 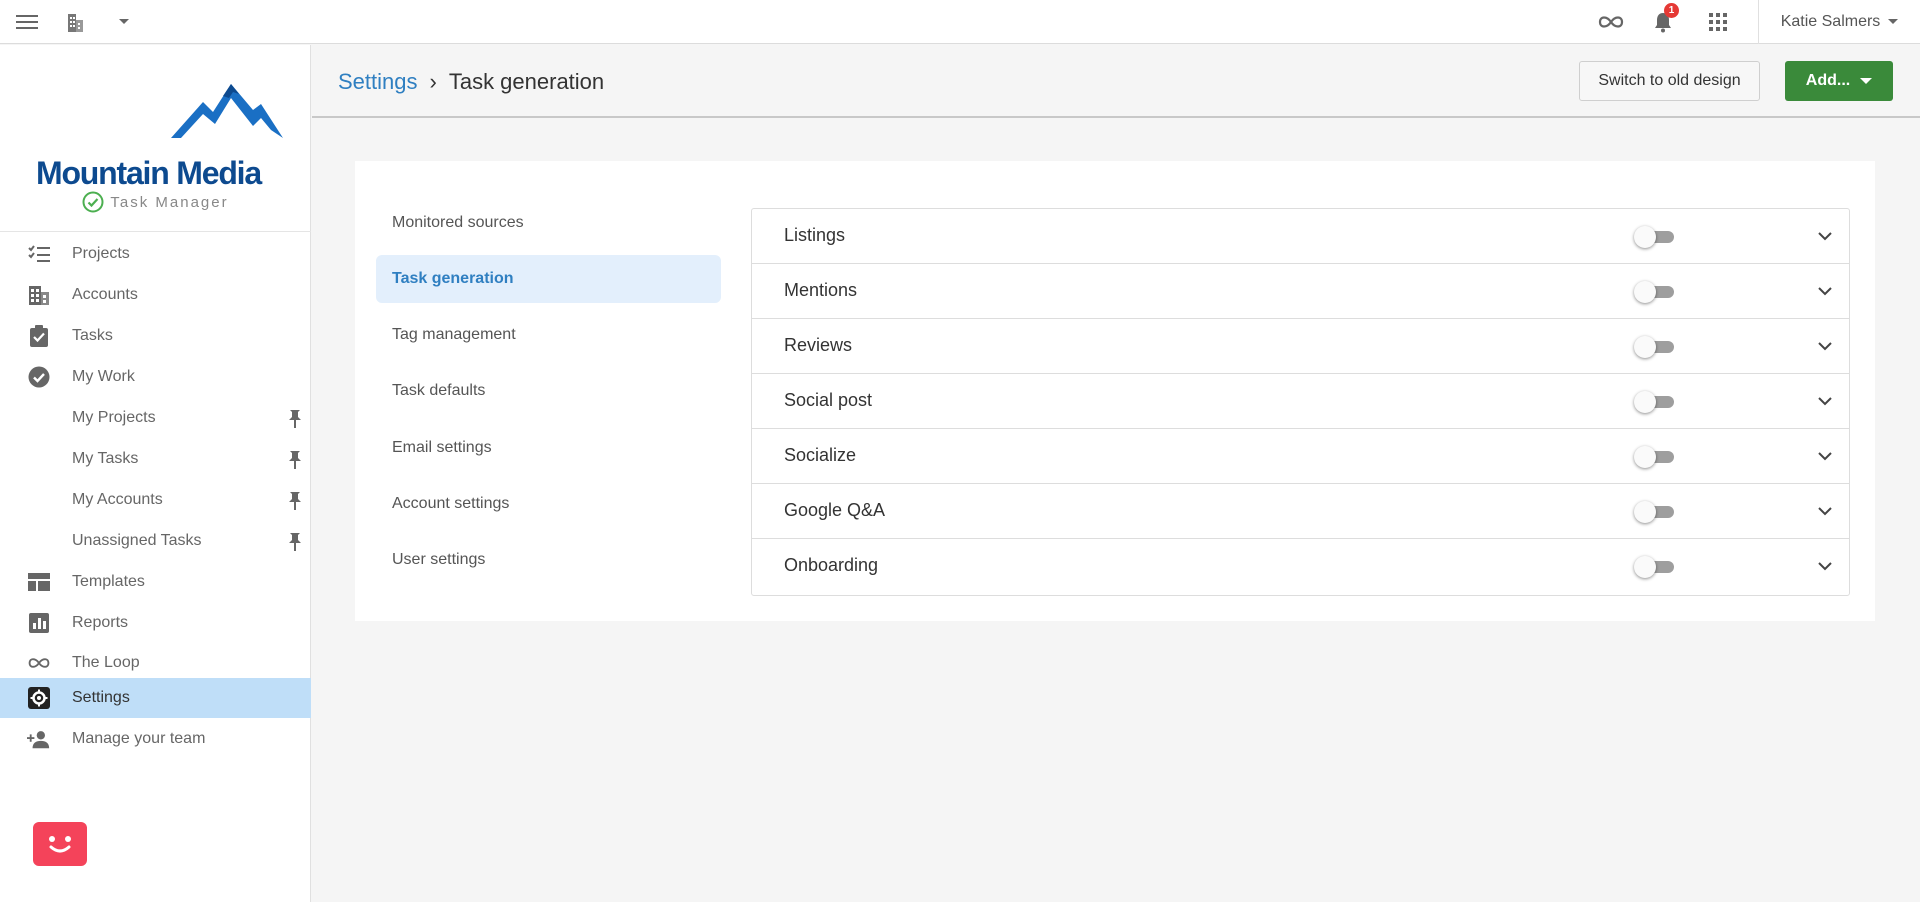 I want to click on sidebar-item-my-accounts: My Accounts, so click(x=155, y=500).